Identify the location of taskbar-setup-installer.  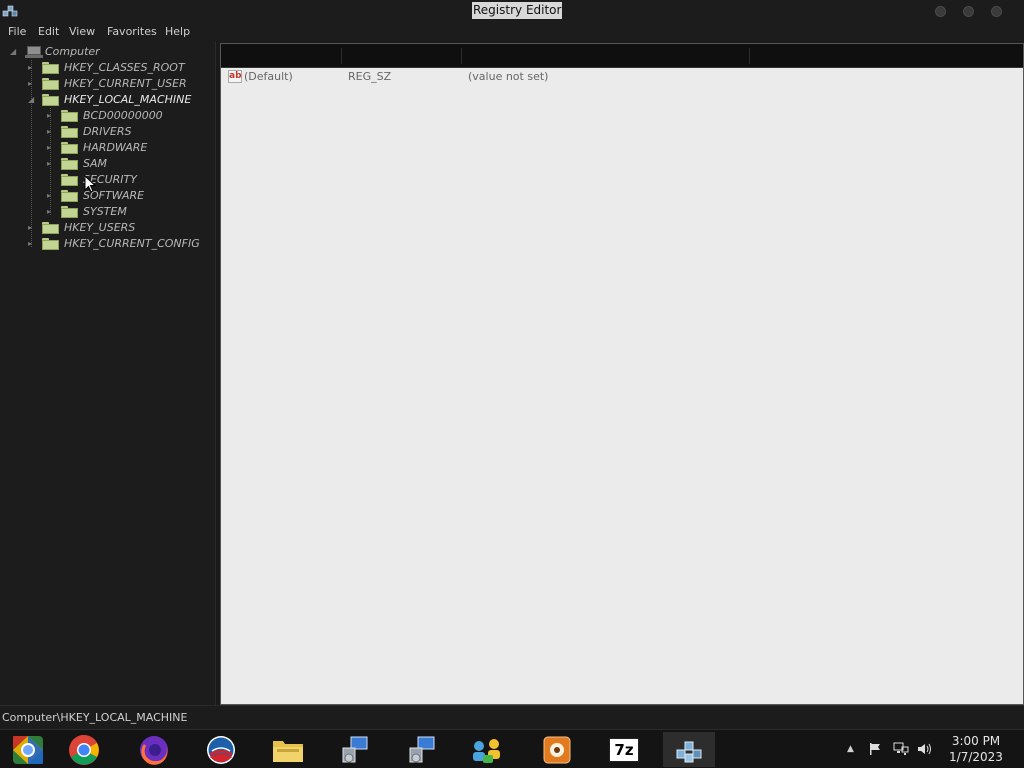
(355, 749).